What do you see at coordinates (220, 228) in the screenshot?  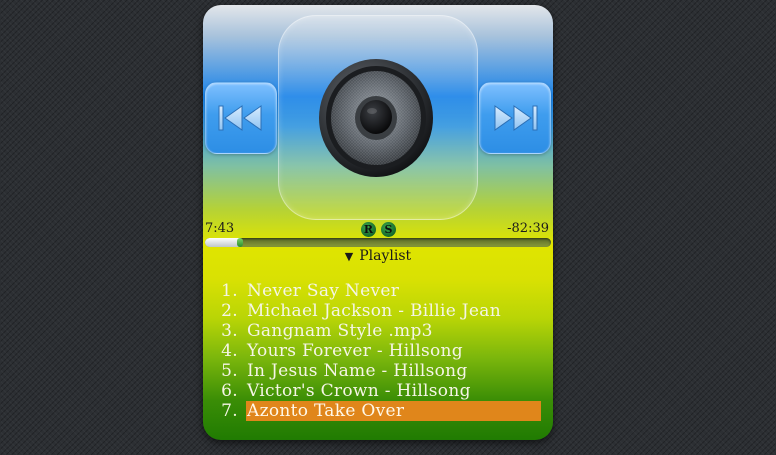 I see `elapsed-time: 7:43` at bounding box center [220, 228].